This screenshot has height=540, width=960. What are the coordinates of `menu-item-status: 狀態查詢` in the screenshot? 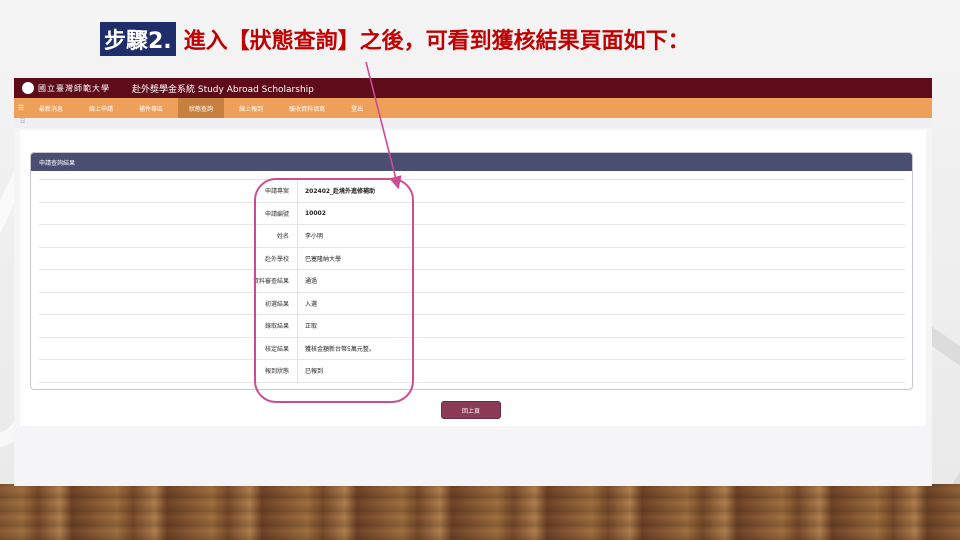 It's located at (201, 108).